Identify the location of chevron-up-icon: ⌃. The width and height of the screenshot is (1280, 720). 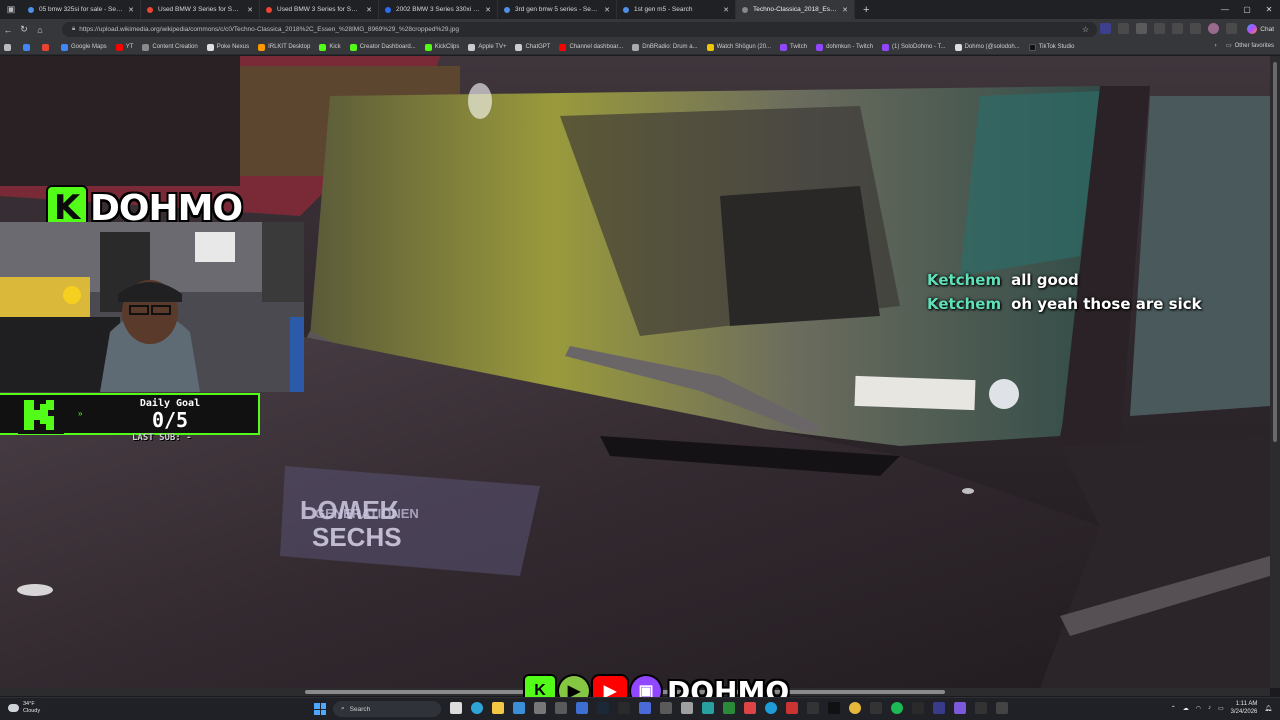
(1173, 708).